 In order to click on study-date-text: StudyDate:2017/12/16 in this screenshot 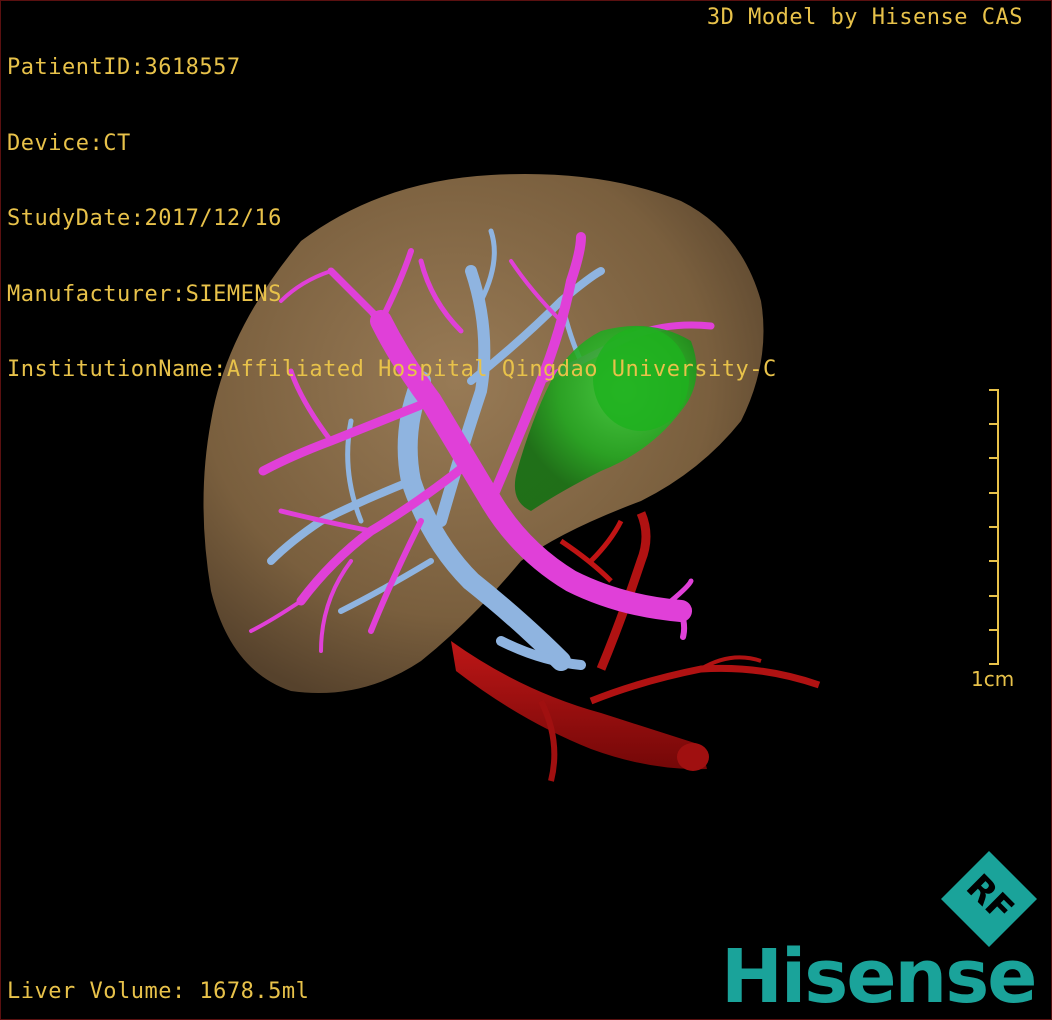, I will do `click(144, 218)`.